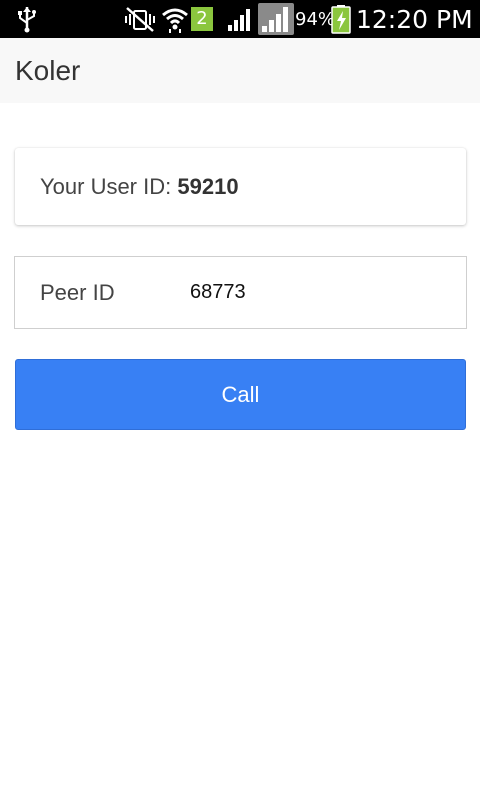  I want to click on user-id-text: Your User ID: 59210, so click(139, 186).